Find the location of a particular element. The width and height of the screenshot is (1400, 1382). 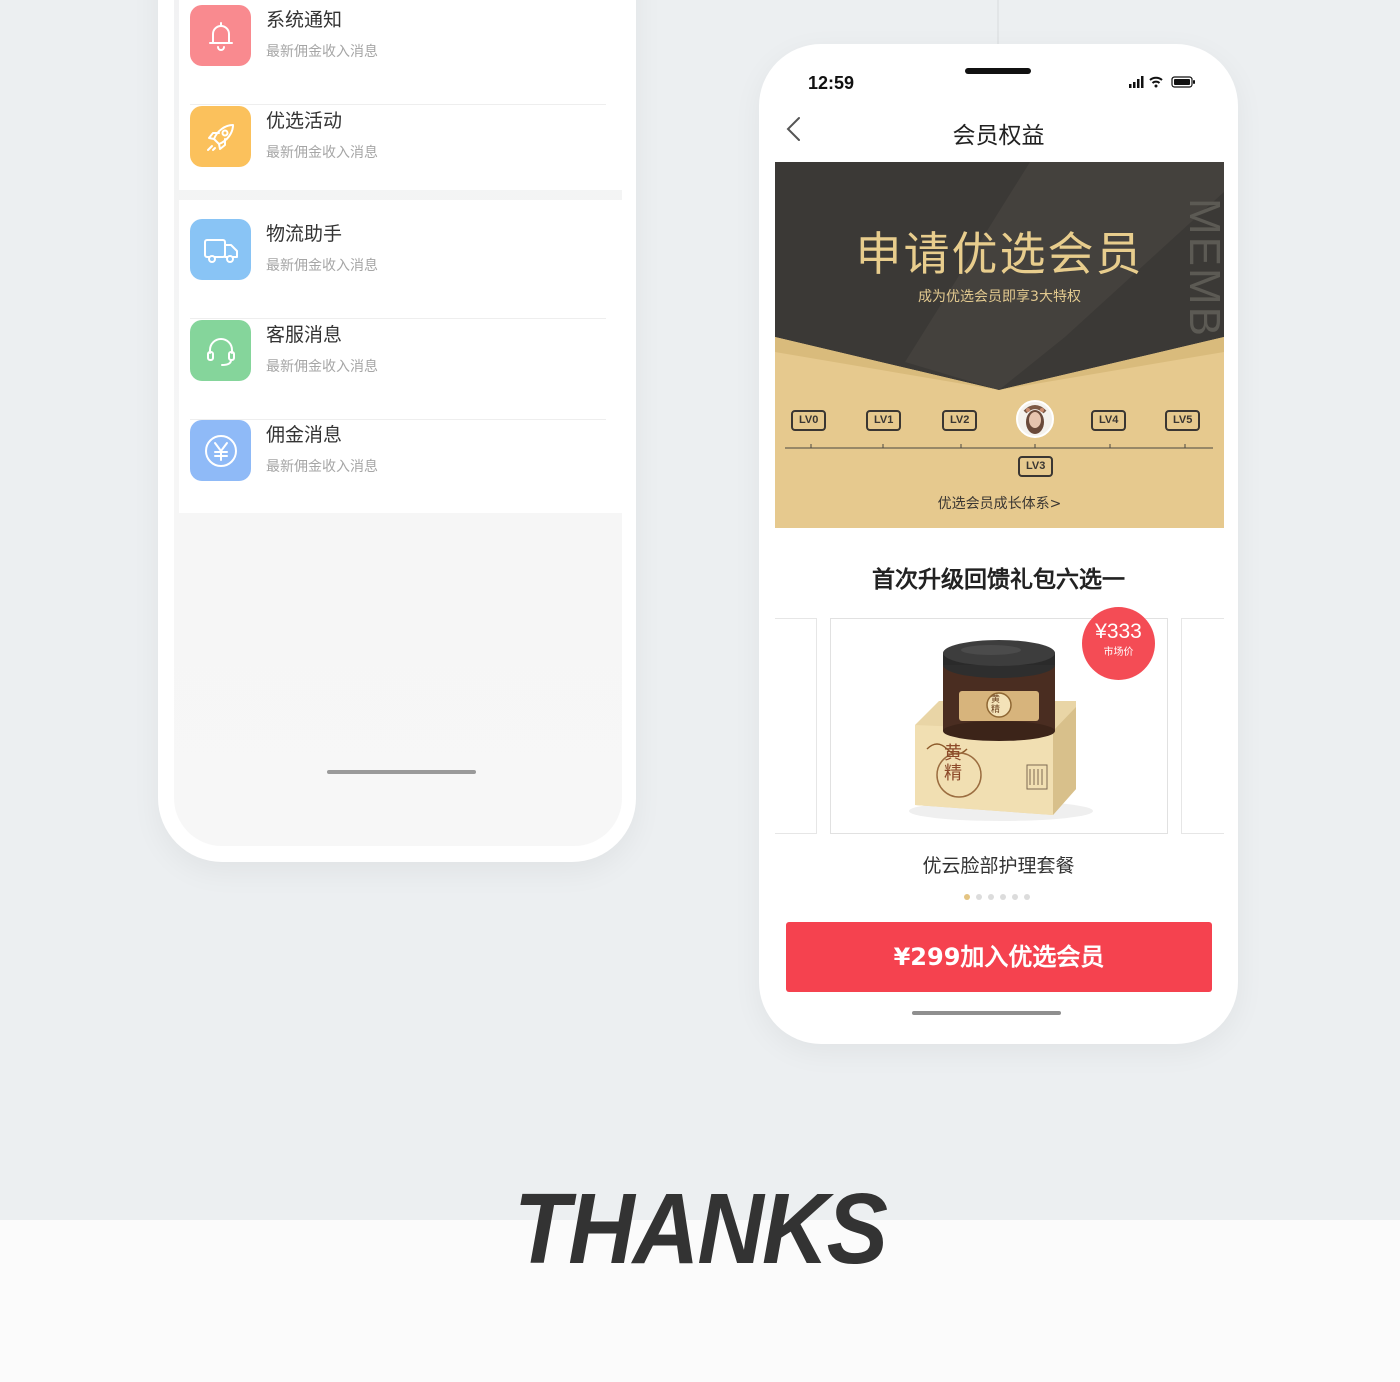

level-badge-lv3: LV3 is located at coordinates (1036, 466).